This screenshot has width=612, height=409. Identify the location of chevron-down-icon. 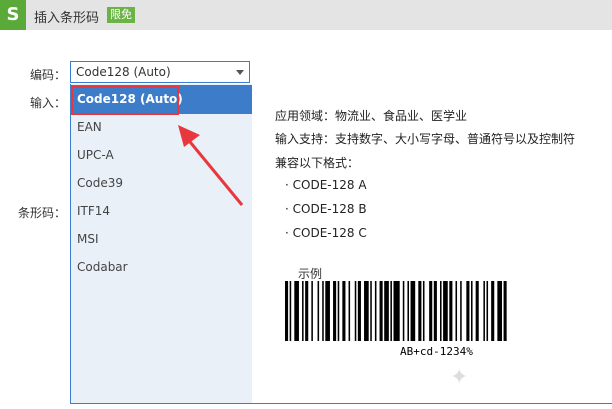
(240, 72).